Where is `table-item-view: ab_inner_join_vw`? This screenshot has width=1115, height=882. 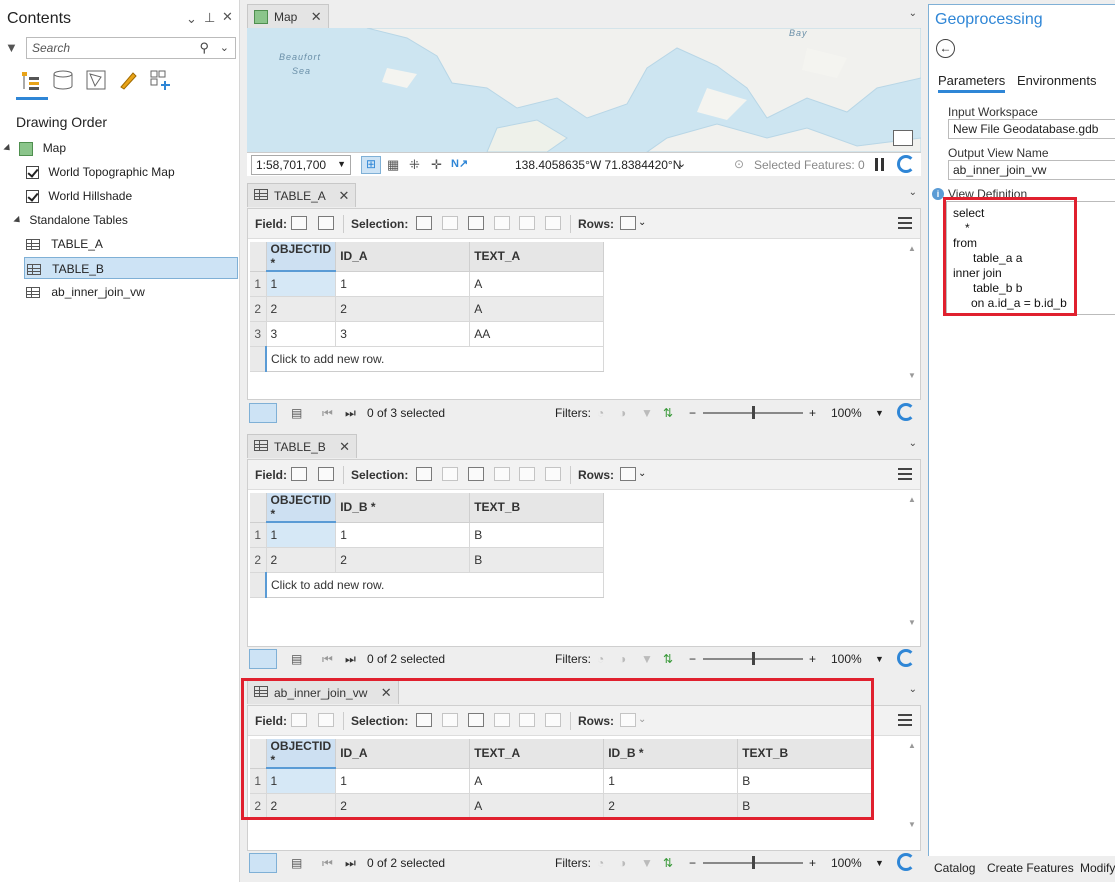 table-item-view: ab_inner_join_vw is located at coordinates (85, 292).